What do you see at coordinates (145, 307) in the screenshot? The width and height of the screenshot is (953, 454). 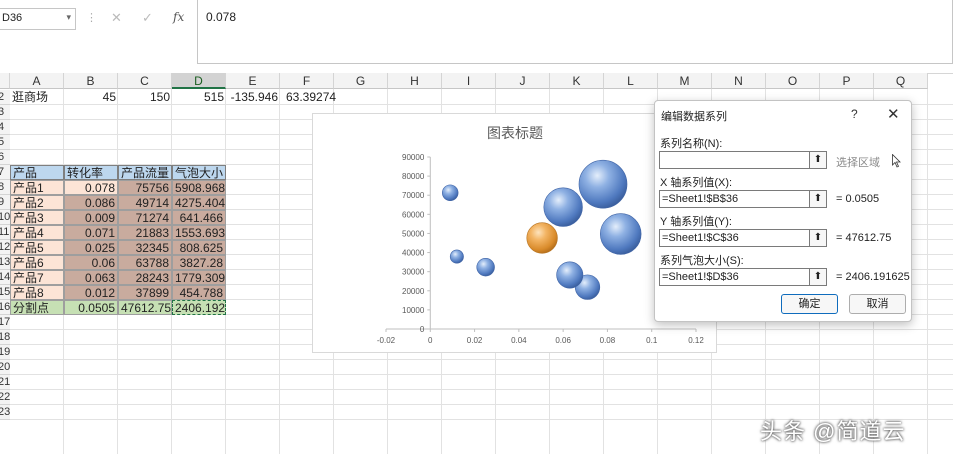 I see `split-point-cell: 47612.75` at bounding box center [145, 307].